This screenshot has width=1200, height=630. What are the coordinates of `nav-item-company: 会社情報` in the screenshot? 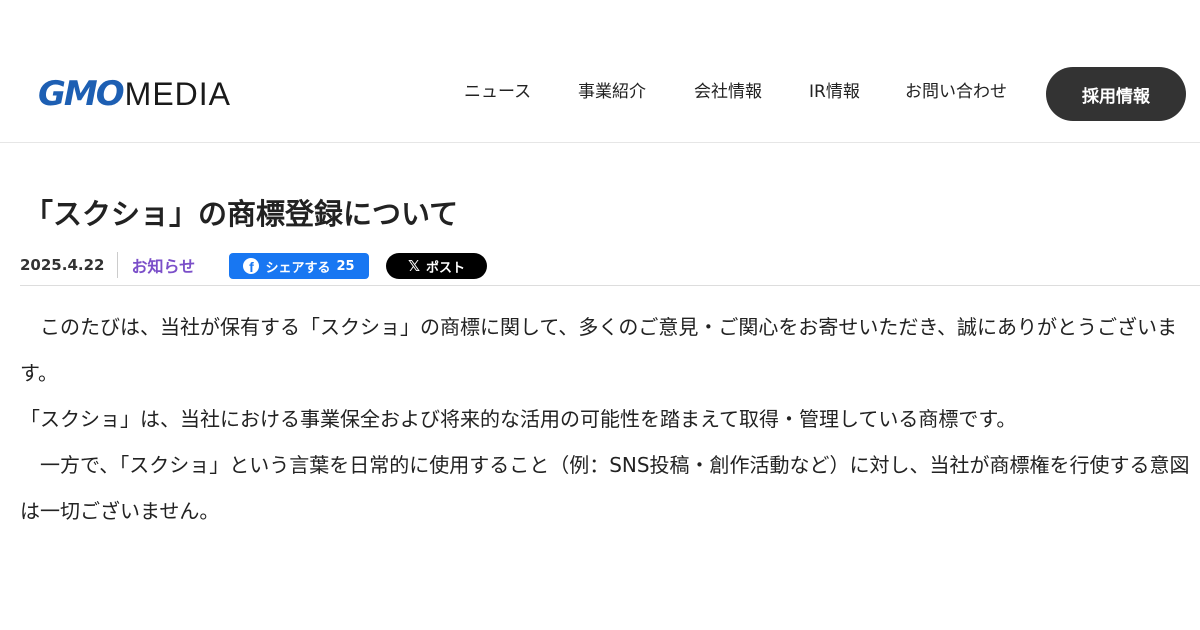 It's located at (728, 92).